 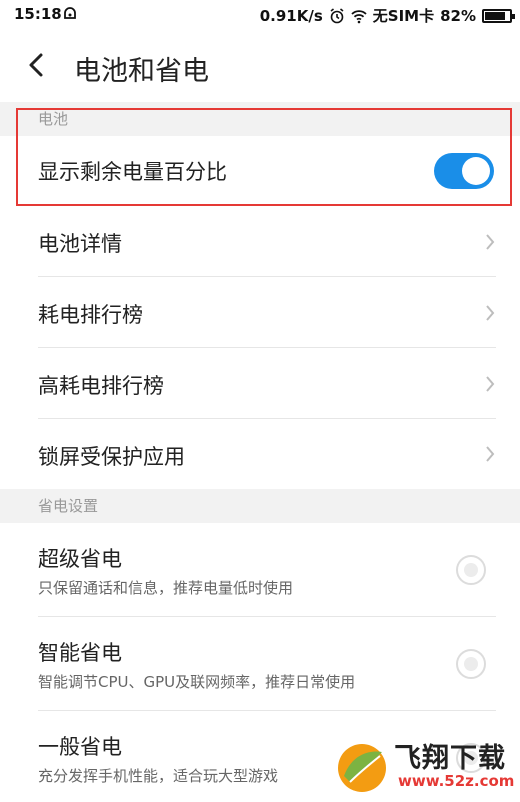 I want to click on section-header-battery: 电池, so click(x=260, y=119).